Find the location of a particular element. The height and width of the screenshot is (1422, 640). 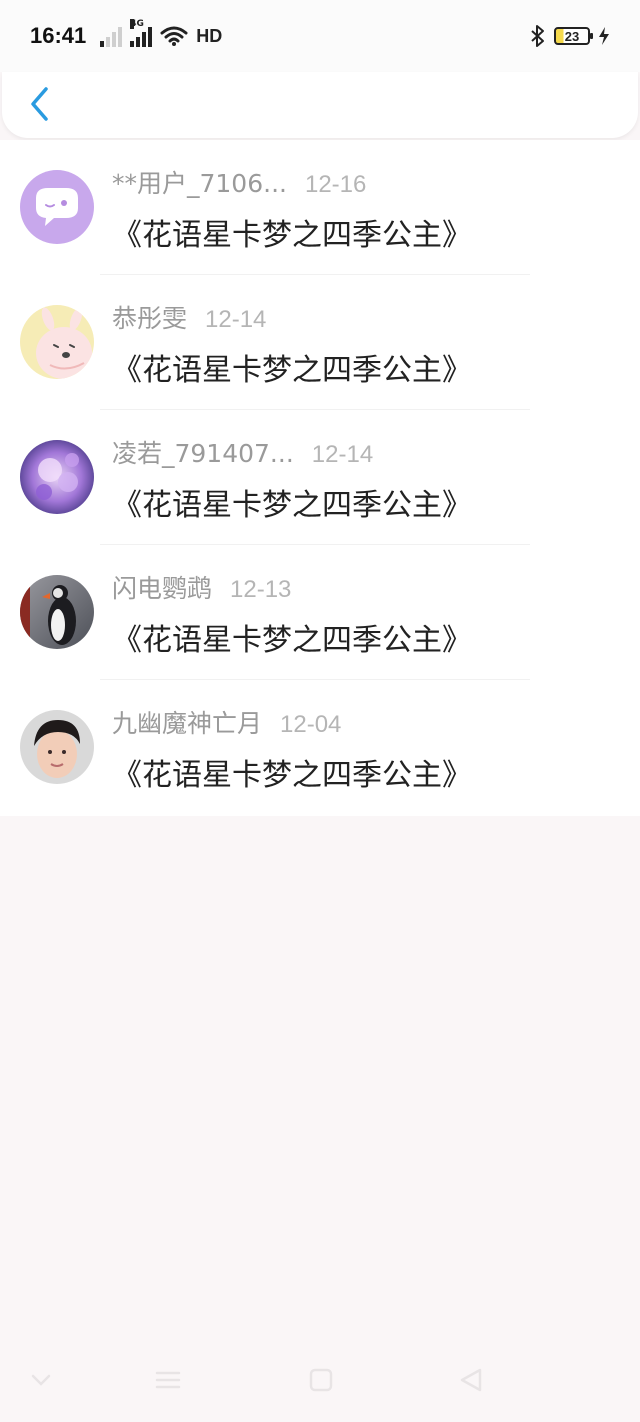

user-name: 闪电鹦鹉 is located at coordinates (162, 587).